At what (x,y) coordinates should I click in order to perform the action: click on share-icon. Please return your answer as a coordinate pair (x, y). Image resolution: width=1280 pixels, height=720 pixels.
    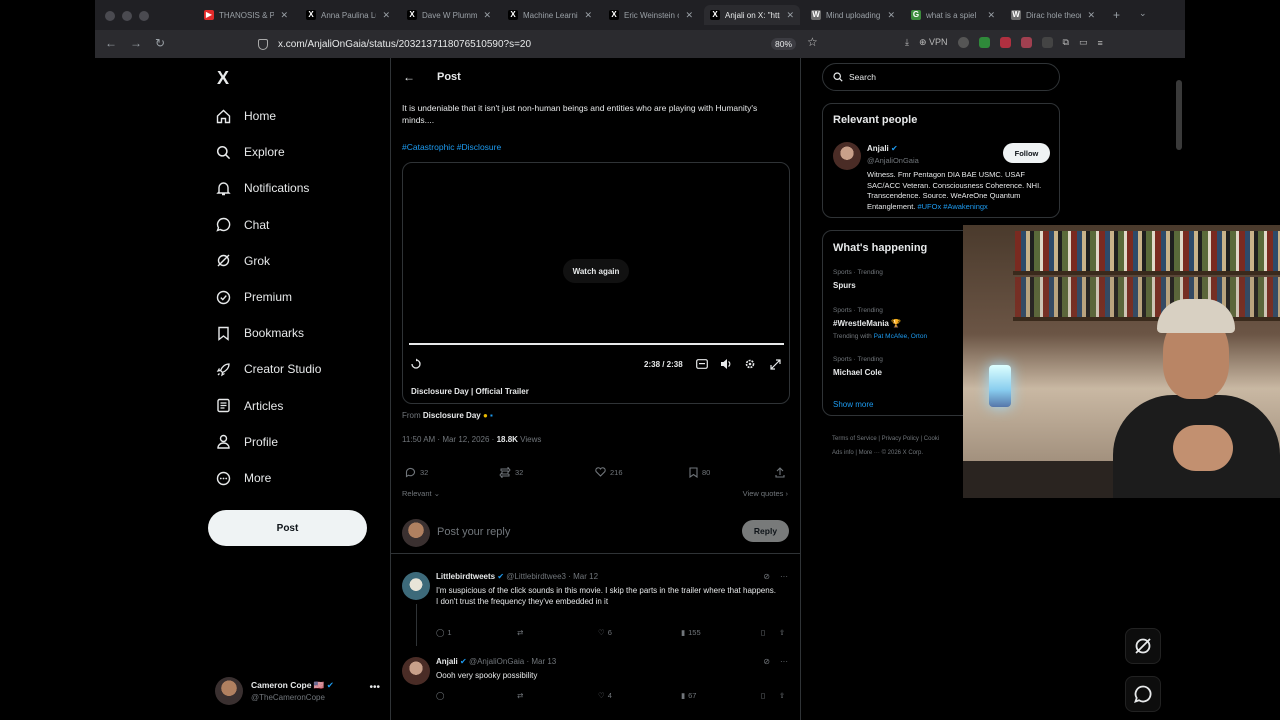
    Looking at the image, I should click on (780, 472).